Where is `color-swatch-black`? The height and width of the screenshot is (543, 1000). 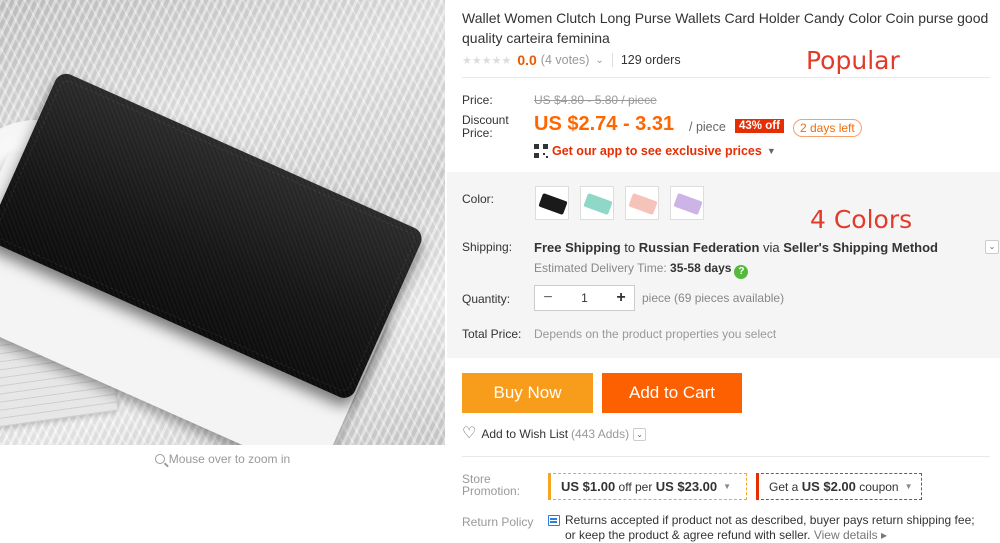 color-swatch-black is located at coordinates (552, 203).